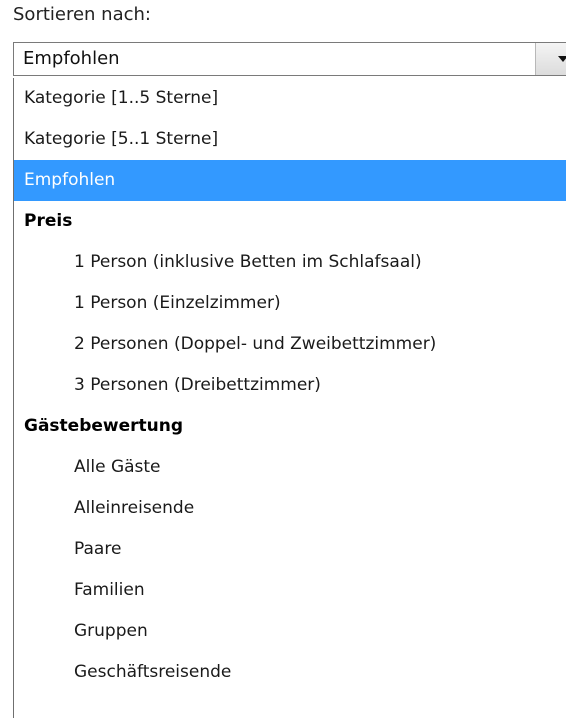 This screenshot has height=718, width=566. What do you see at coordinates (290, 180) in the screenshot?
I see `option-empfohlen: Empfohlen` at bounding box center [290, 180].